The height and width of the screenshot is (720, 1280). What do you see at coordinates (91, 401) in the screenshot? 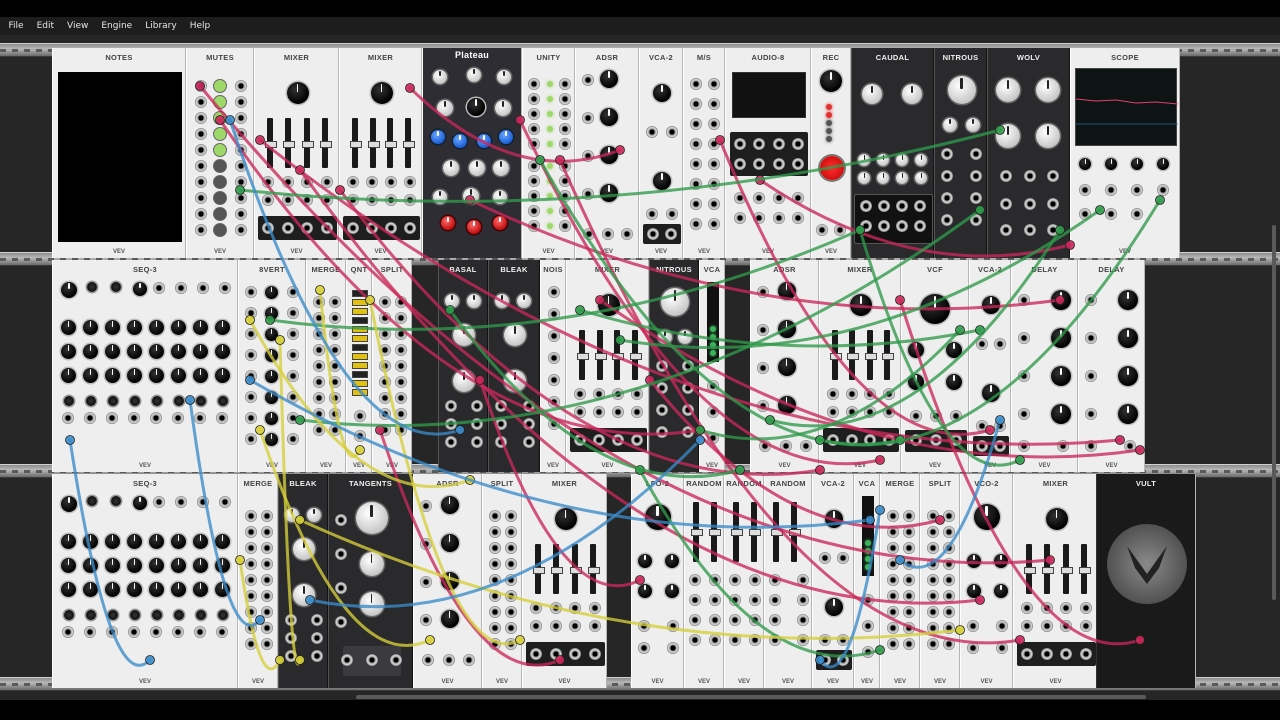
I see `button` at bounding box center [91, 401].